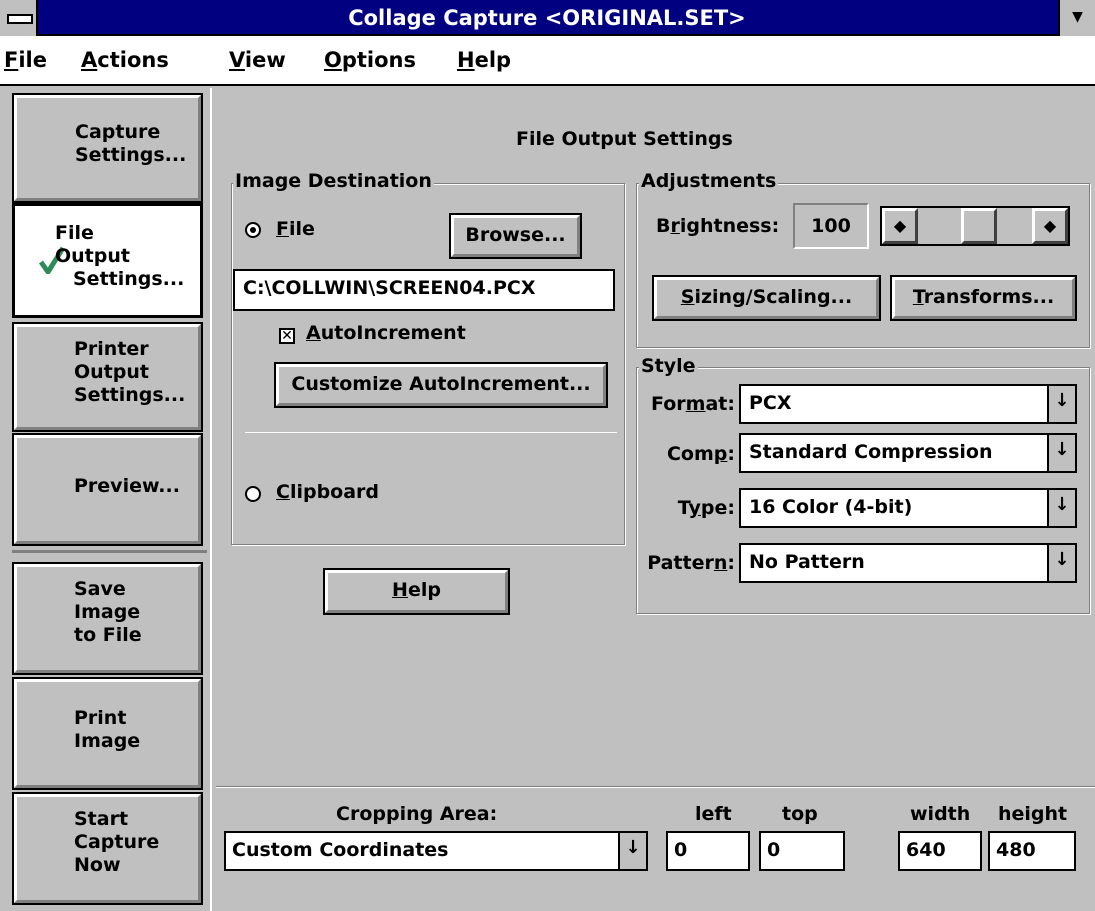 The height and width of the screenshot is (911, 1095). I want to click on brightness-value: 100, so click(831, 226).